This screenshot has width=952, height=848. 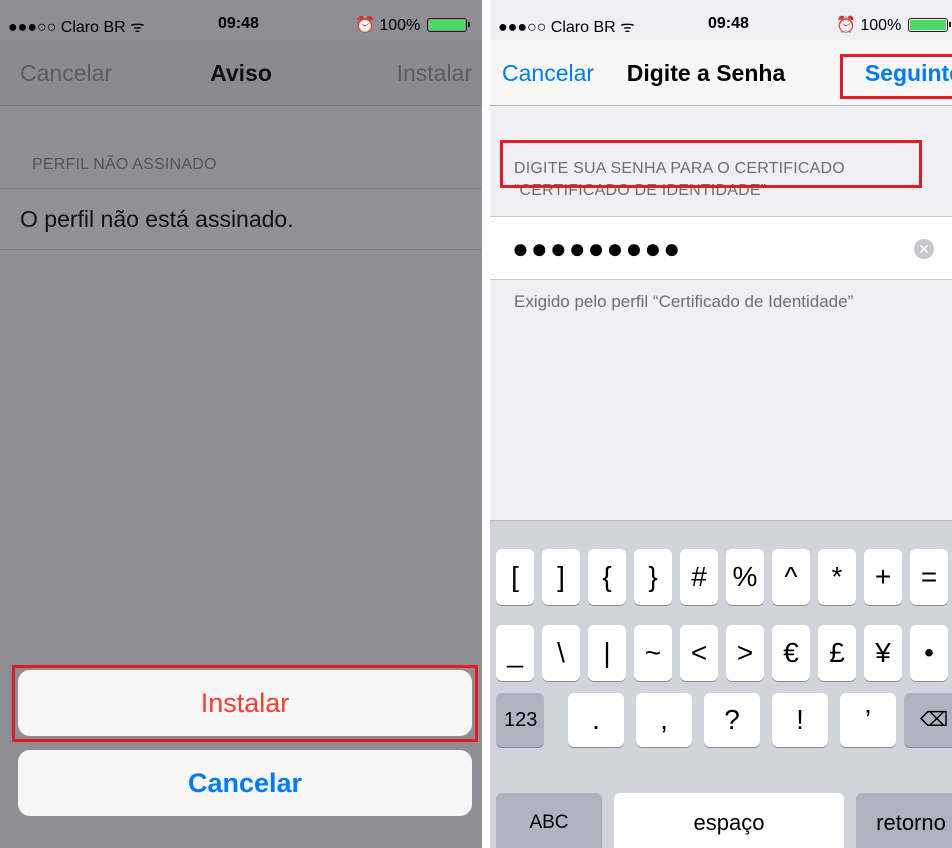 What do you see at coordinates (868, 720) in the screenshot?
I see `key: ’` at bounding box center [868, 720].